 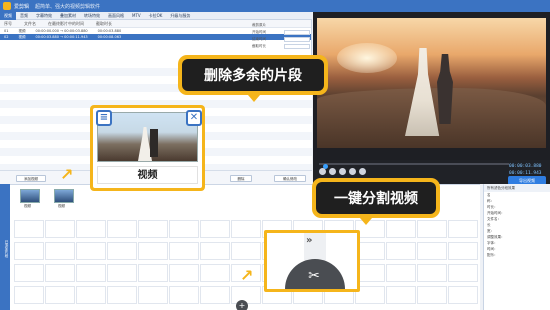 I want to click on callout-delete-text: 删除多余的片段, so click(x=253, y=75).